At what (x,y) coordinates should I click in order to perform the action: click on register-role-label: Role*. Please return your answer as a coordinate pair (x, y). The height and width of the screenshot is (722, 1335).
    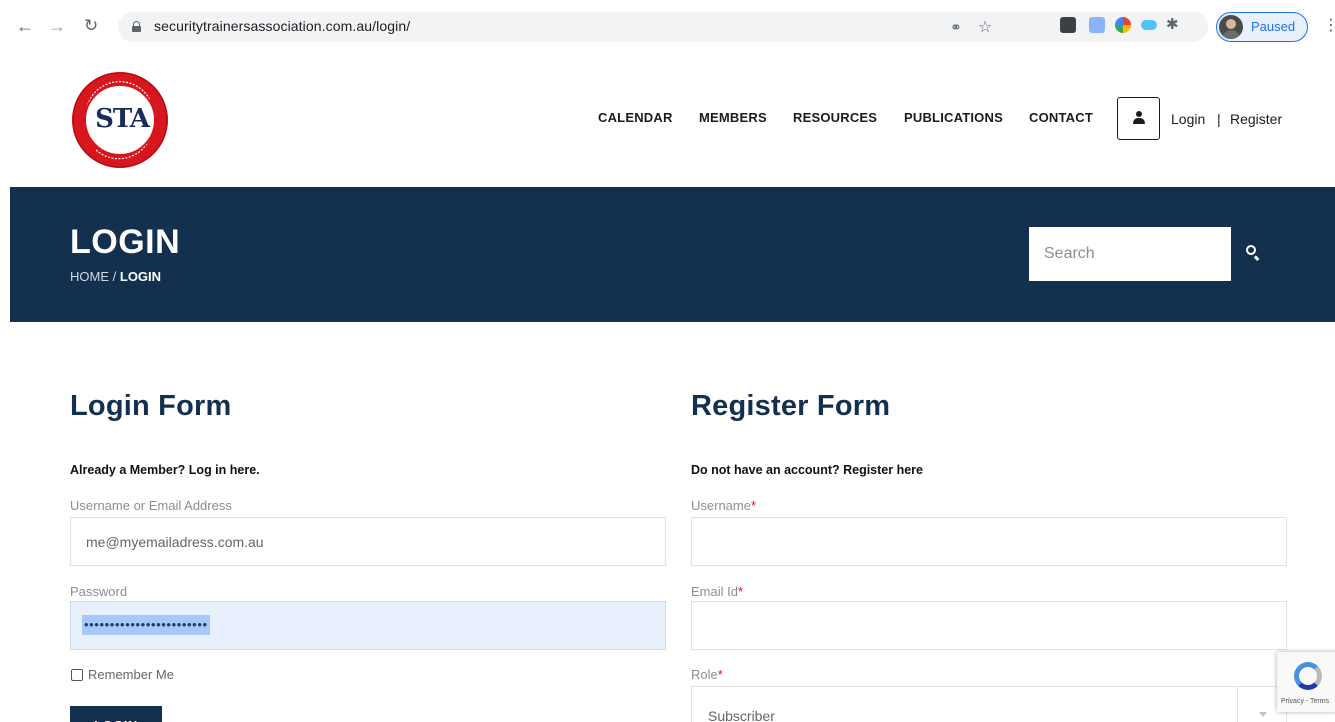
    Looking at the image, I should click on (707, 674).